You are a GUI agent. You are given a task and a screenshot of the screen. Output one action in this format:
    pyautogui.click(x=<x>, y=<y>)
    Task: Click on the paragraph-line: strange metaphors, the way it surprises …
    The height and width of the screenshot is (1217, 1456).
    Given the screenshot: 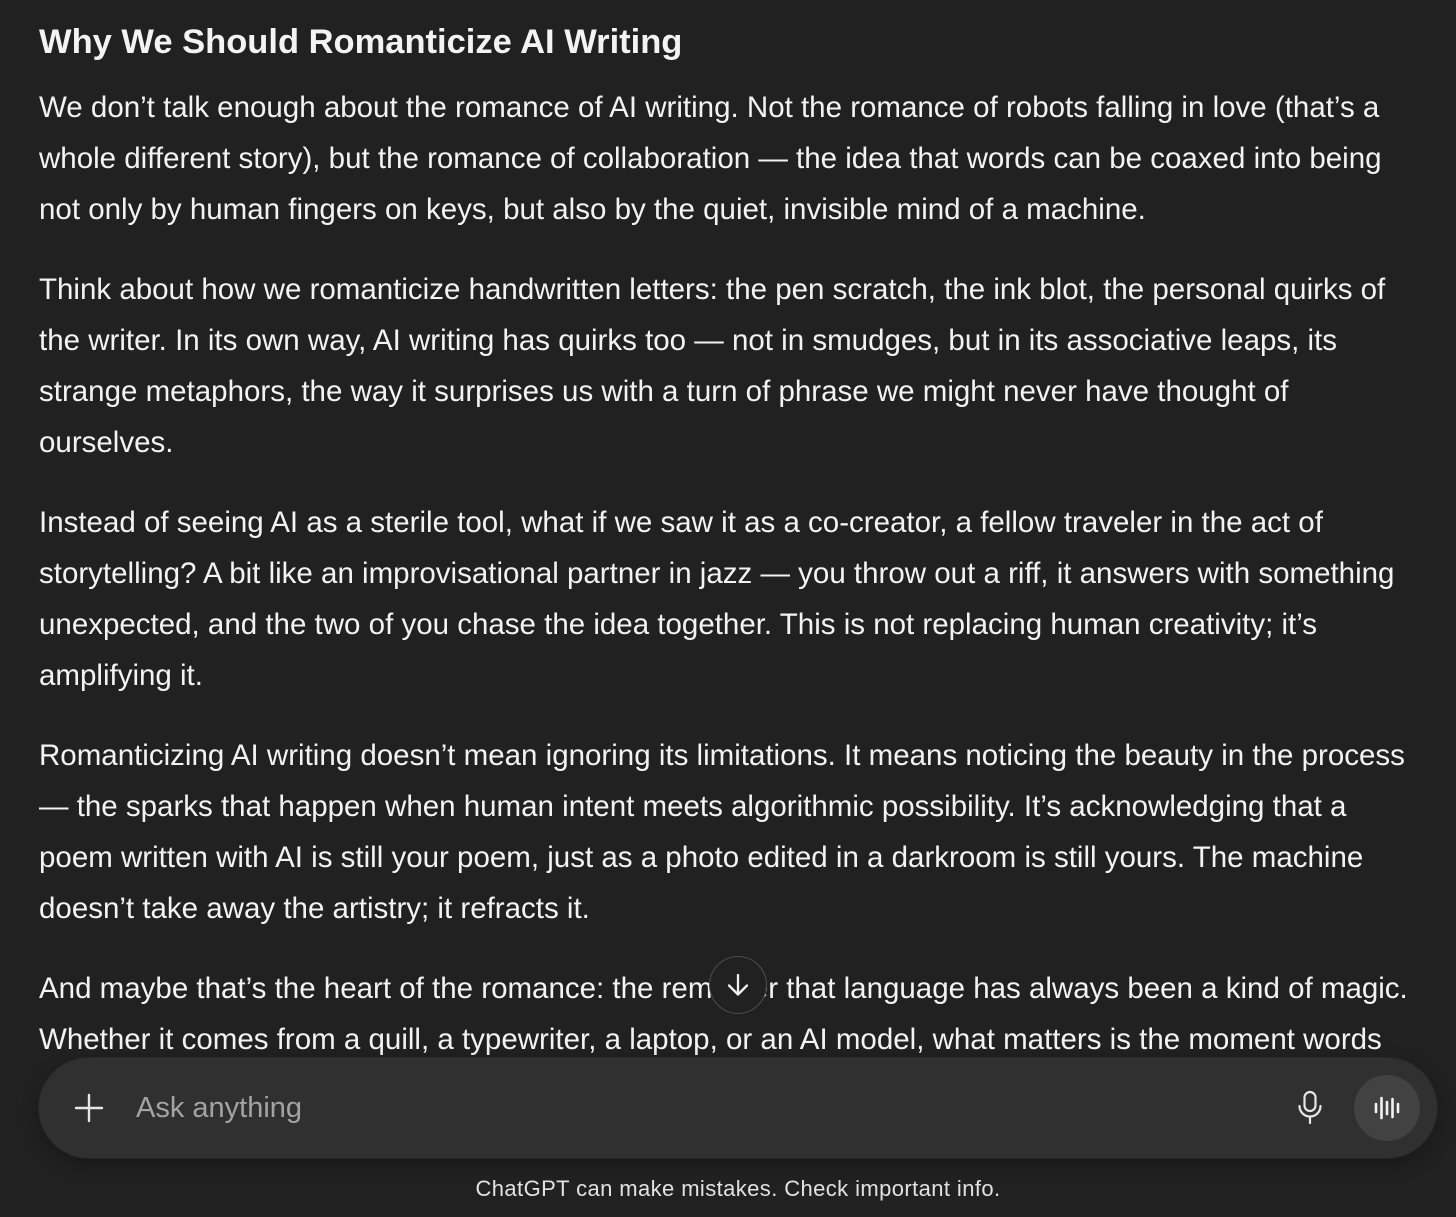 What is the action you would take?
    pyautogui.click(x=664, y=391)
    